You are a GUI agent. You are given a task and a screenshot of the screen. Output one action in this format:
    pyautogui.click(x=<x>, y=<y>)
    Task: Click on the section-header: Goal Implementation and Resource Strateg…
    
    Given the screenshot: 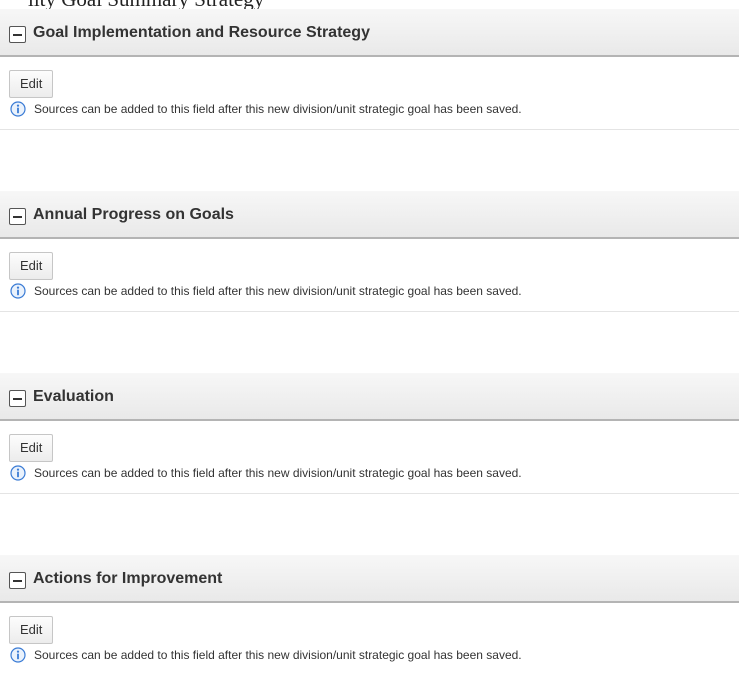 What is the action you would take?
    pyautogui.click(x=369, y=33)
    